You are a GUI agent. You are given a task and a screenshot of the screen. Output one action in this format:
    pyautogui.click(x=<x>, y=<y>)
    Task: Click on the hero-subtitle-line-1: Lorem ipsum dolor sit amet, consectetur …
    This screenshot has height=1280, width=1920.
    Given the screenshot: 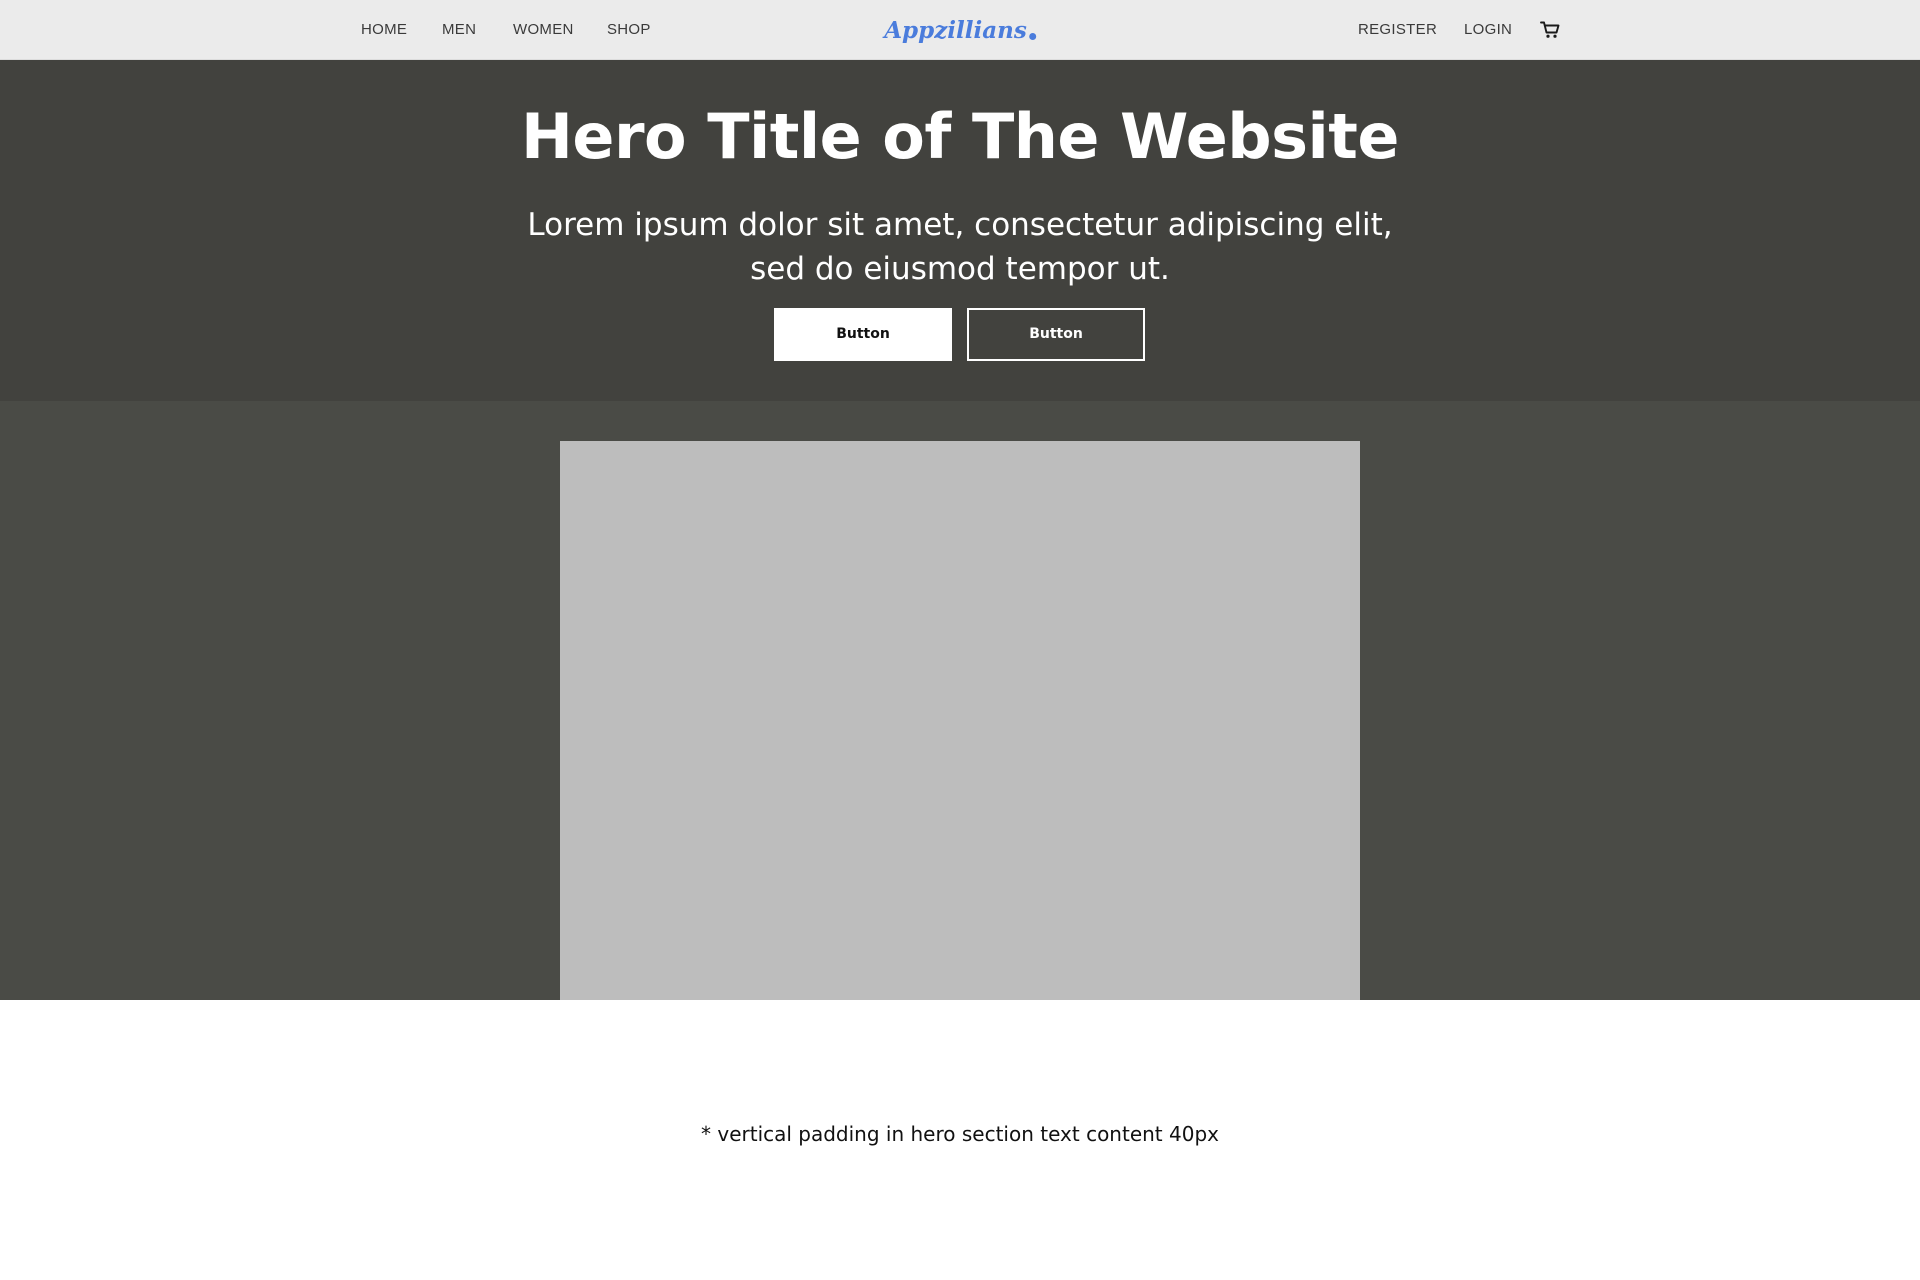 What is the action you would take?
    pyautogui.click(x=960, y=225)
    